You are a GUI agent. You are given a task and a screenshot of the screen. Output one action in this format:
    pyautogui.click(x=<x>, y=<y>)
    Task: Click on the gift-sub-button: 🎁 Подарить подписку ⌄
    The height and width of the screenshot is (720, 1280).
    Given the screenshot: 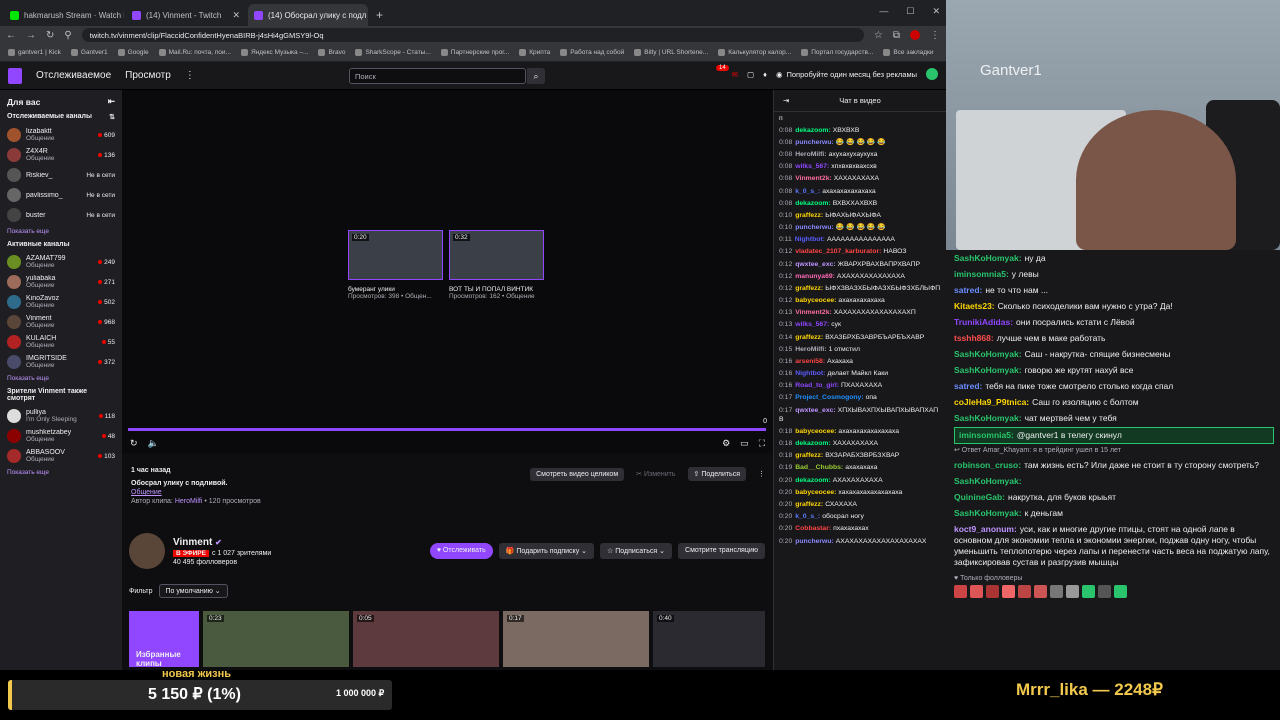 What is the action you would take?
    pyautogui.click(x=546, y=551)
    